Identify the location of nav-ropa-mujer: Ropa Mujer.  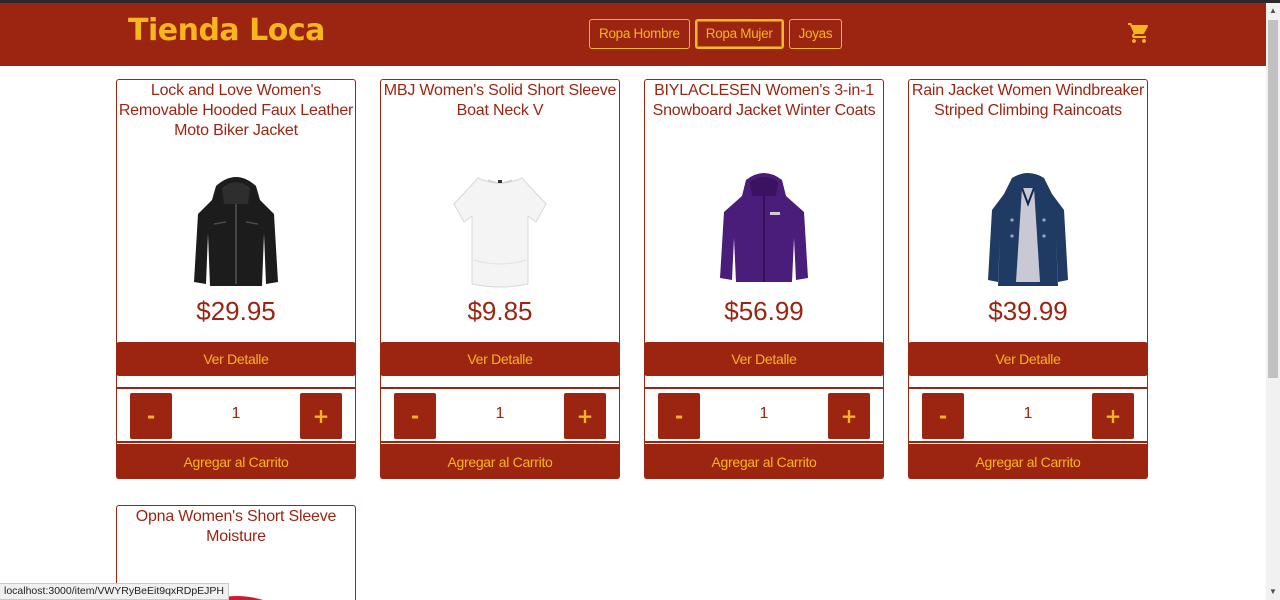
(739, 34).